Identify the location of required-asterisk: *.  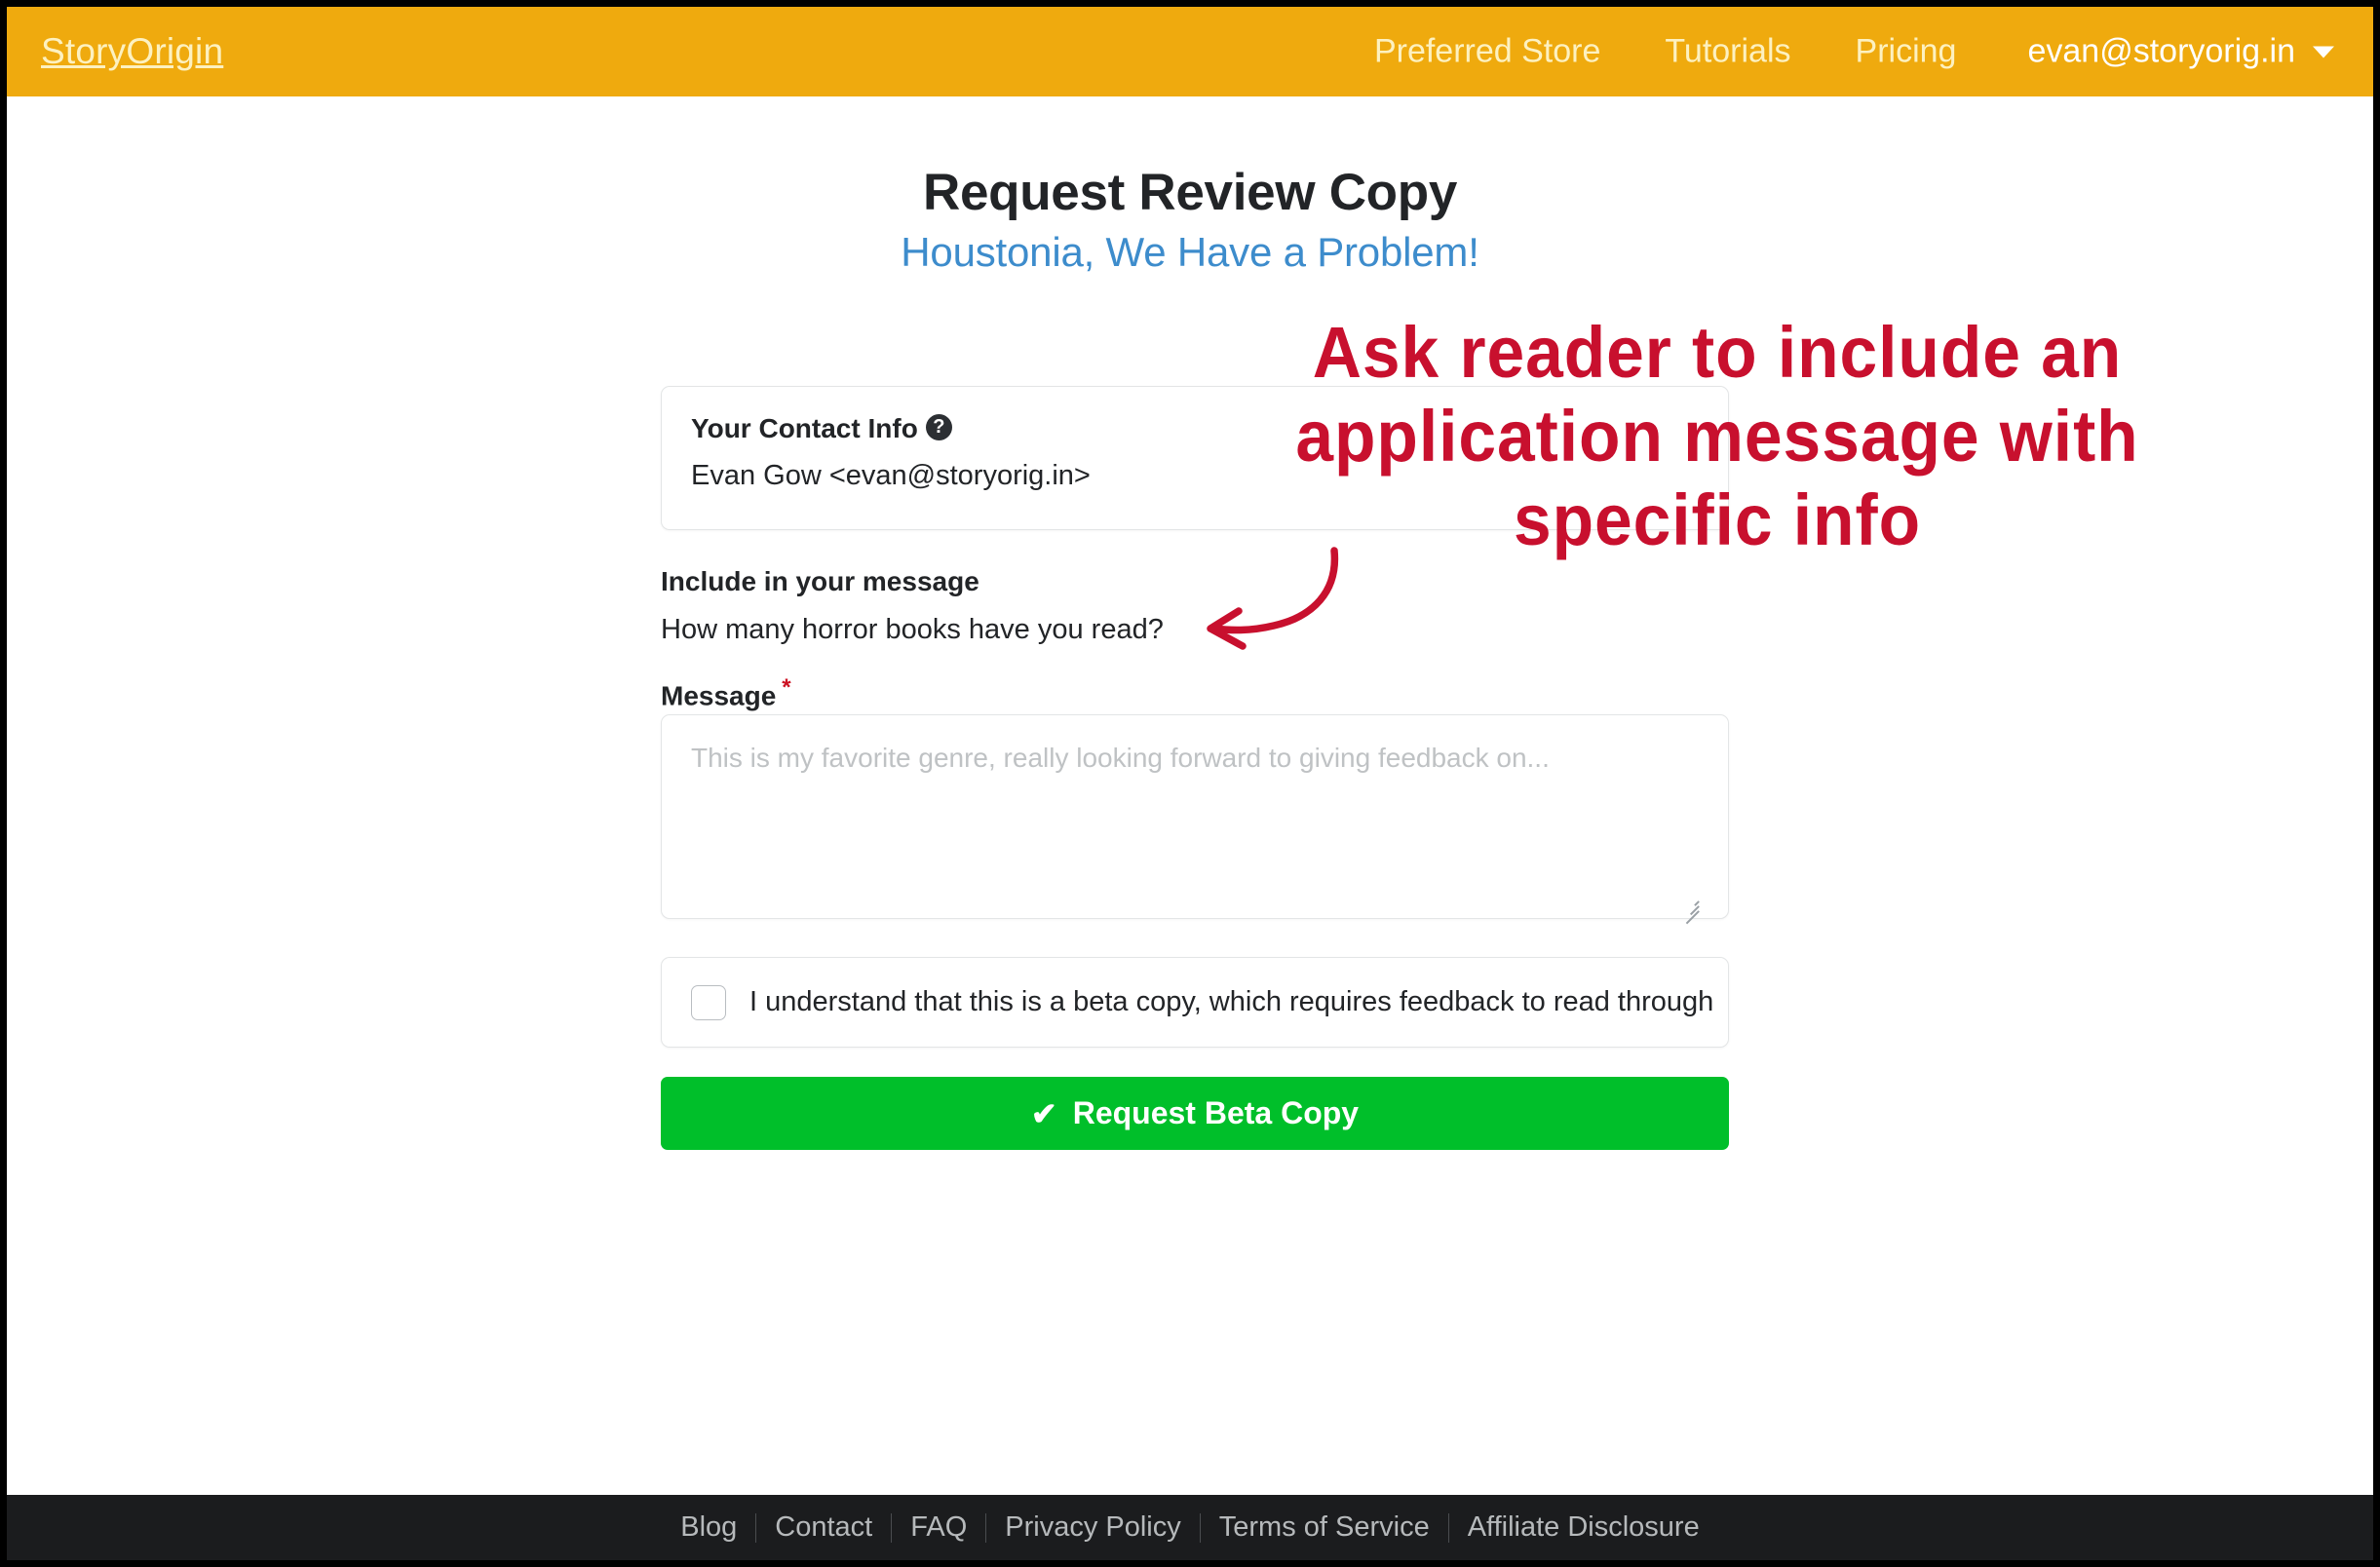
(786, 687).